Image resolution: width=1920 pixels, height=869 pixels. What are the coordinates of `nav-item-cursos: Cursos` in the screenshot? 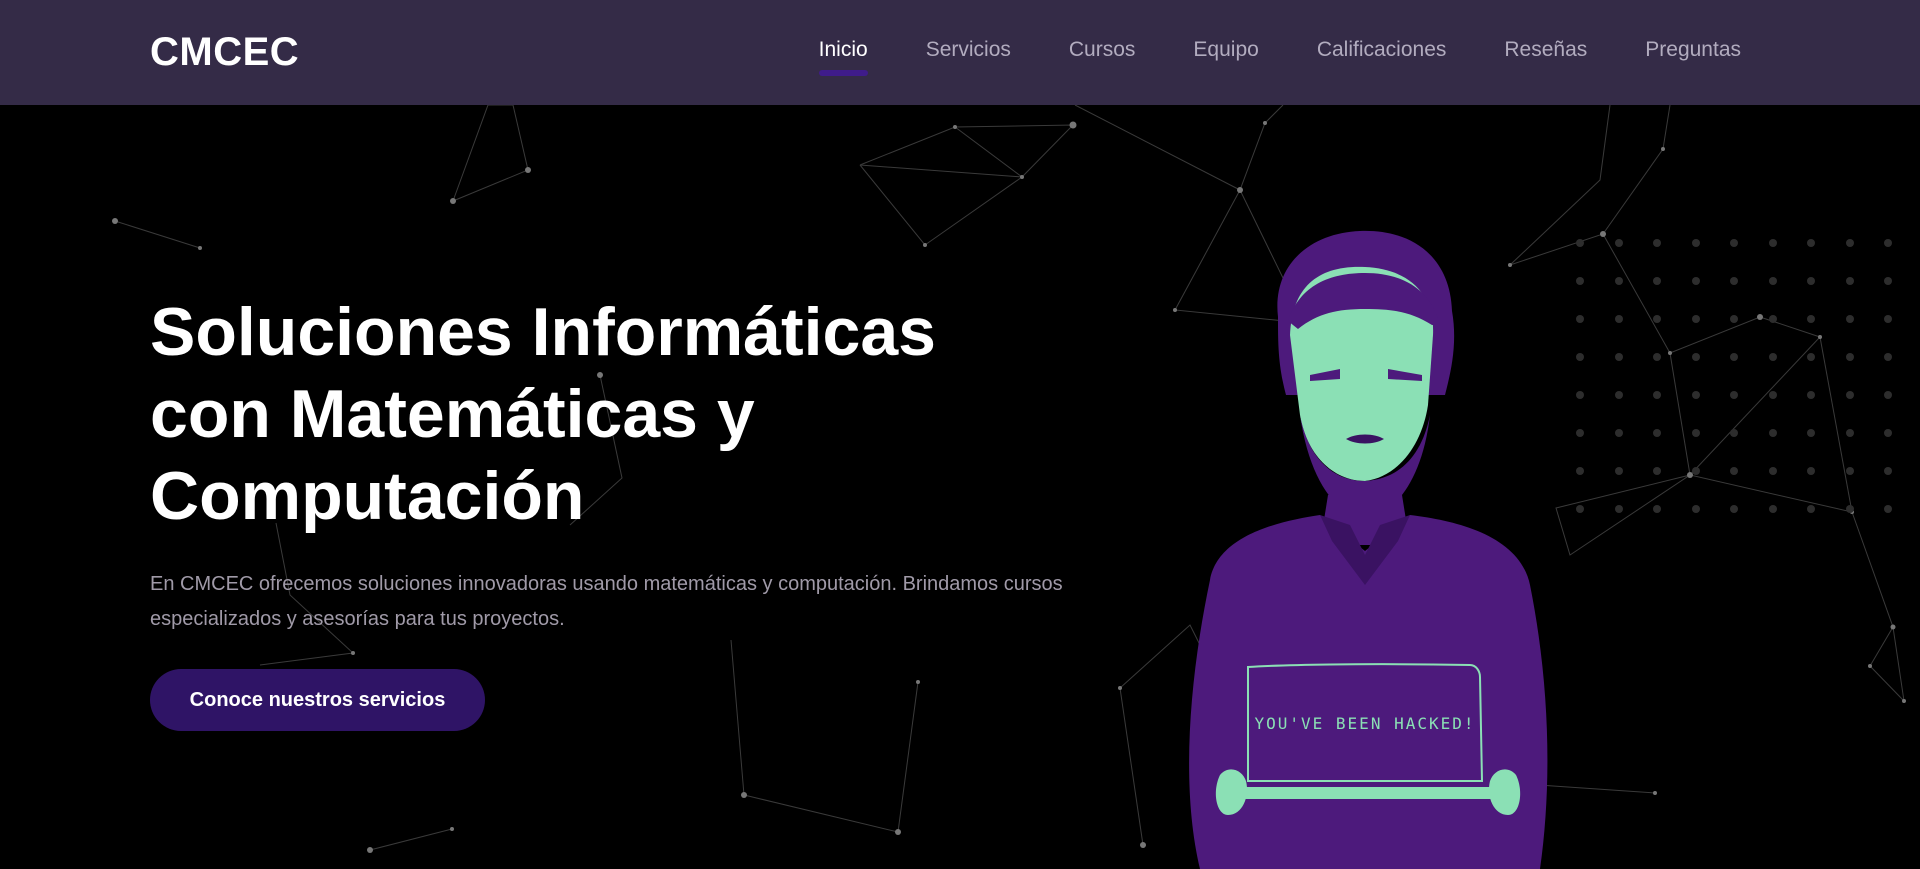 It's located at (1102, 57).